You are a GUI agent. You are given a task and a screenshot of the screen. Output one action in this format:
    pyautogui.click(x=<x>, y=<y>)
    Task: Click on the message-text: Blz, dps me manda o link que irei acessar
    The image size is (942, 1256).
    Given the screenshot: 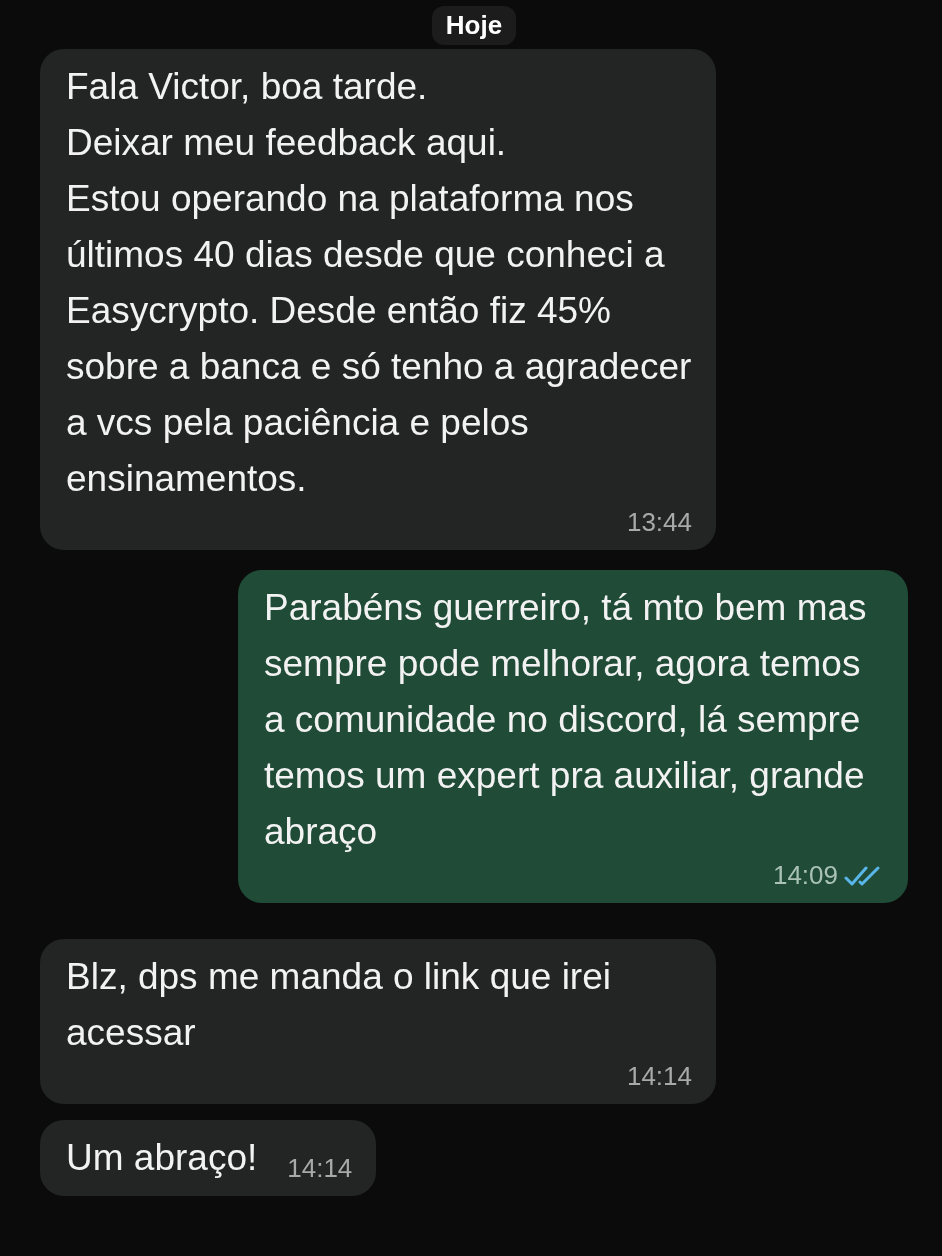 What is the action you would take?
    pyautogui.click(x=339, y=1005)
    